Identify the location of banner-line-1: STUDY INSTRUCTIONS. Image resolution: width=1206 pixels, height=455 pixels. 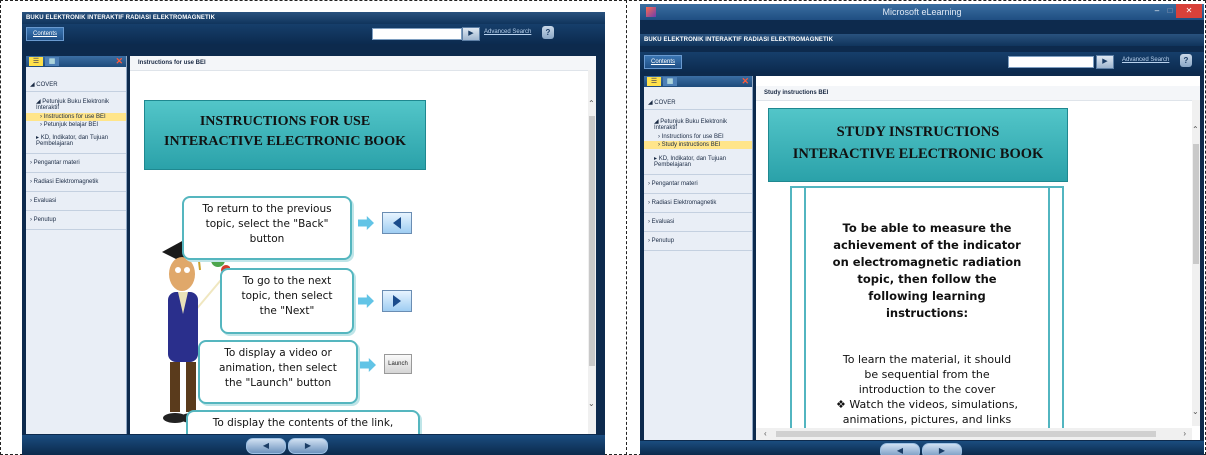
(918, 132).